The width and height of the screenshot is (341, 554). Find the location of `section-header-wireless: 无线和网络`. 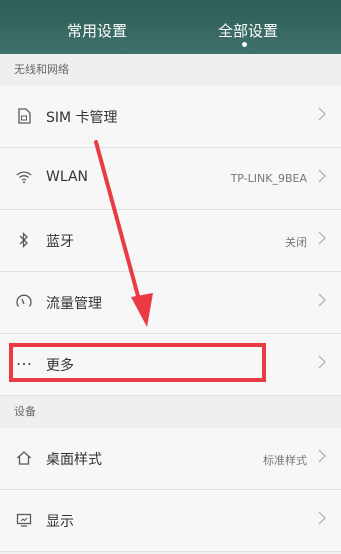

section-header-wireless: 无线和网络 is located at coordinates (170, 70).